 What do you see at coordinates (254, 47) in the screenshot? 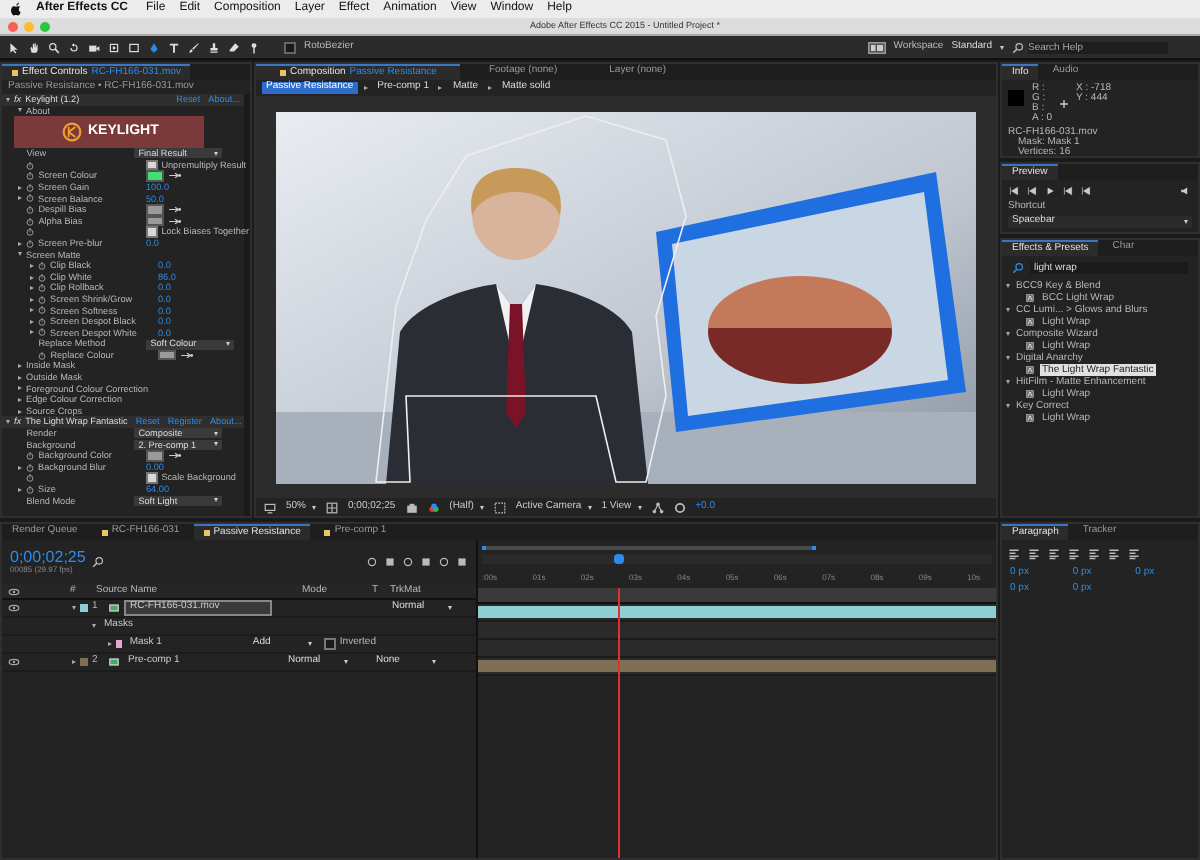
I see `pin-icon` at bounding box center [254, 47].